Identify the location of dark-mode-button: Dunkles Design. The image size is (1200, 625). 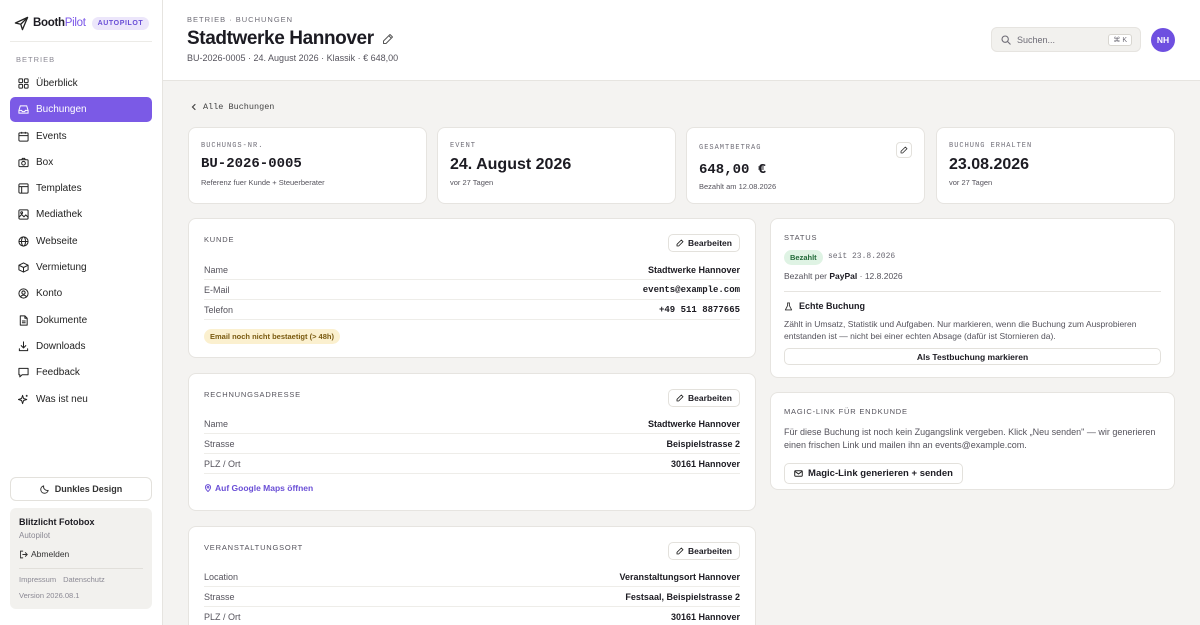
(81, 489).